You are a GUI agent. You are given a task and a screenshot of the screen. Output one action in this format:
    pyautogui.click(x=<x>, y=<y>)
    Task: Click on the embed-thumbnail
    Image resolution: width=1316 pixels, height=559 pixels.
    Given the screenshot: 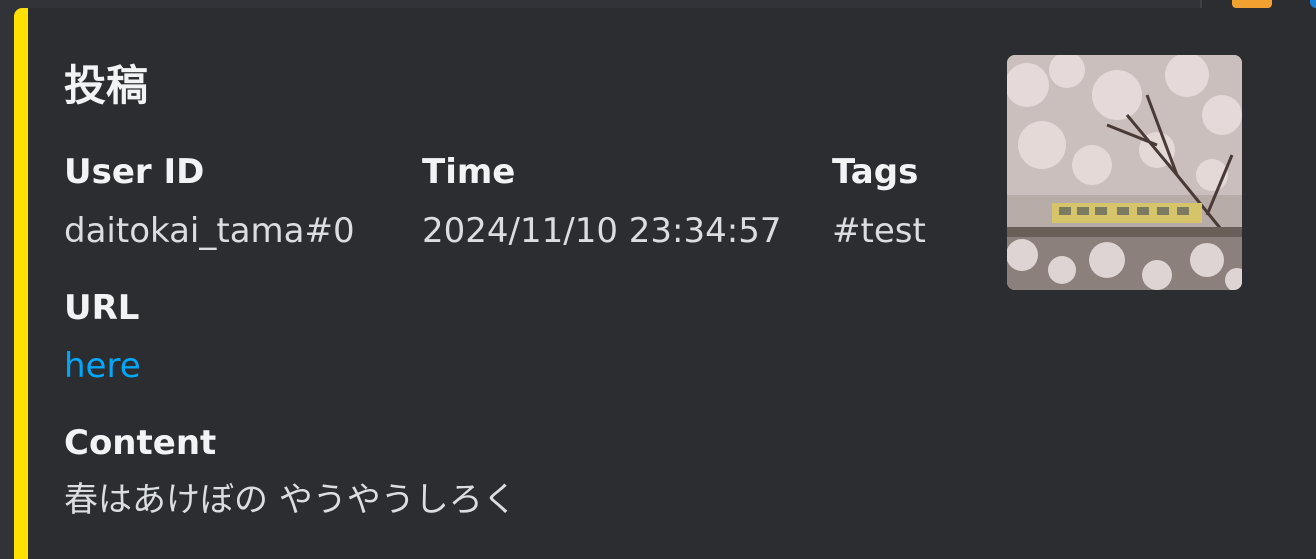 What is the action you would take?
    pyautogui.click(x=1124, y=172)
    